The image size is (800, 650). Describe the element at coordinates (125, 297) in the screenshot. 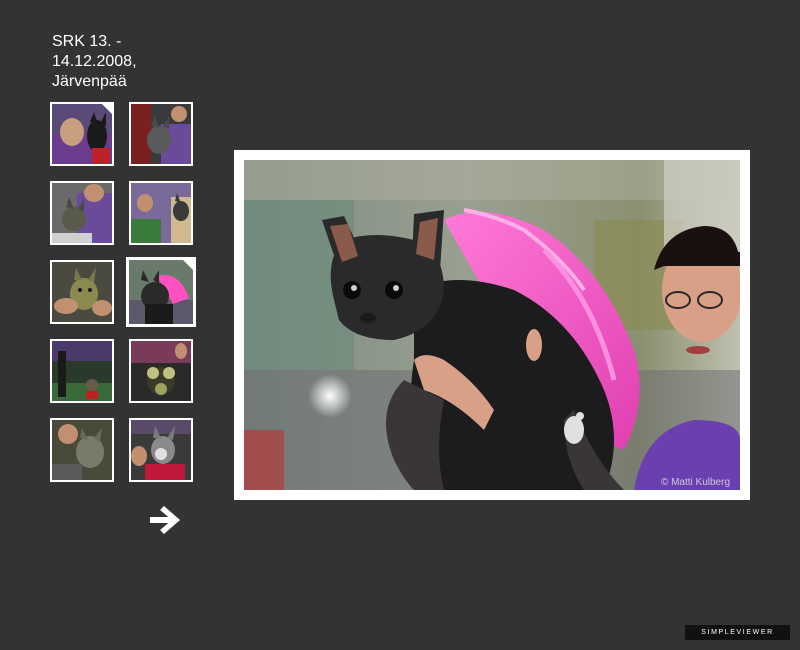

I see `thumbnail-grid` at that location.